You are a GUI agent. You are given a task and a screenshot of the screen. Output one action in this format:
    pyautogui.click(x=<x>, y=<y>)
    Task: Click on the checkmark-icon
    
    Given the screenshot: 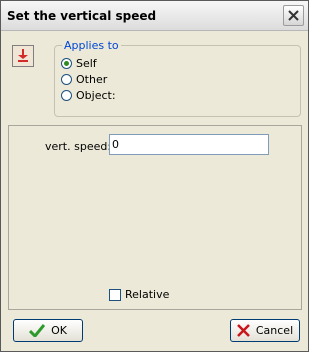 What is the action you would take?
    pyautogui.click(x=37, y=330)
    